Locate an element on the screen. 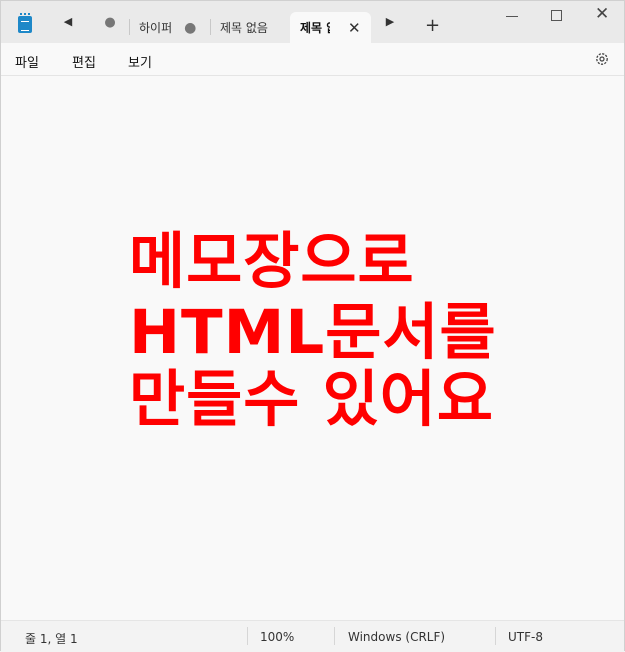 This screenshot has width=625, height=652. gear-icon is located at coordinates (602, 59).